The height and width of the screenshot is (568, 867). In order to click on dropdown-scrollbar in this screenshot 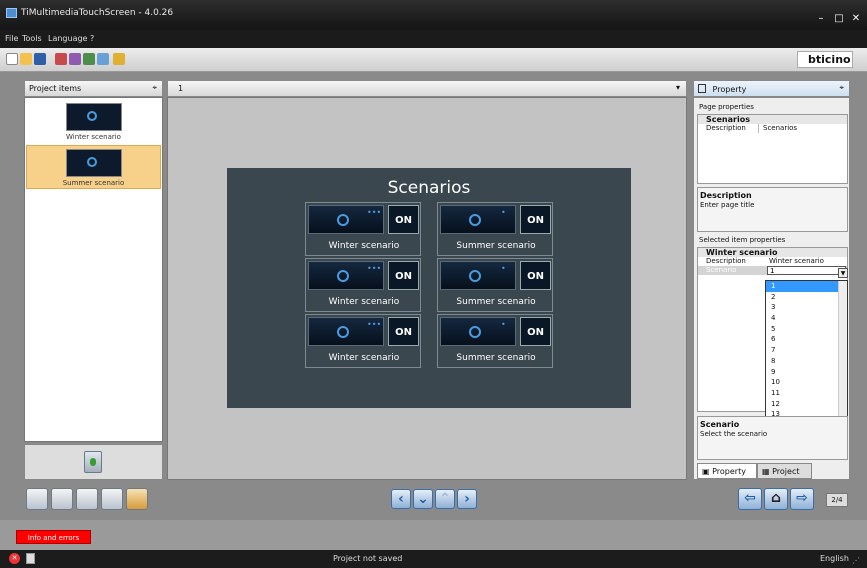, I will do `click(842, 351)`.